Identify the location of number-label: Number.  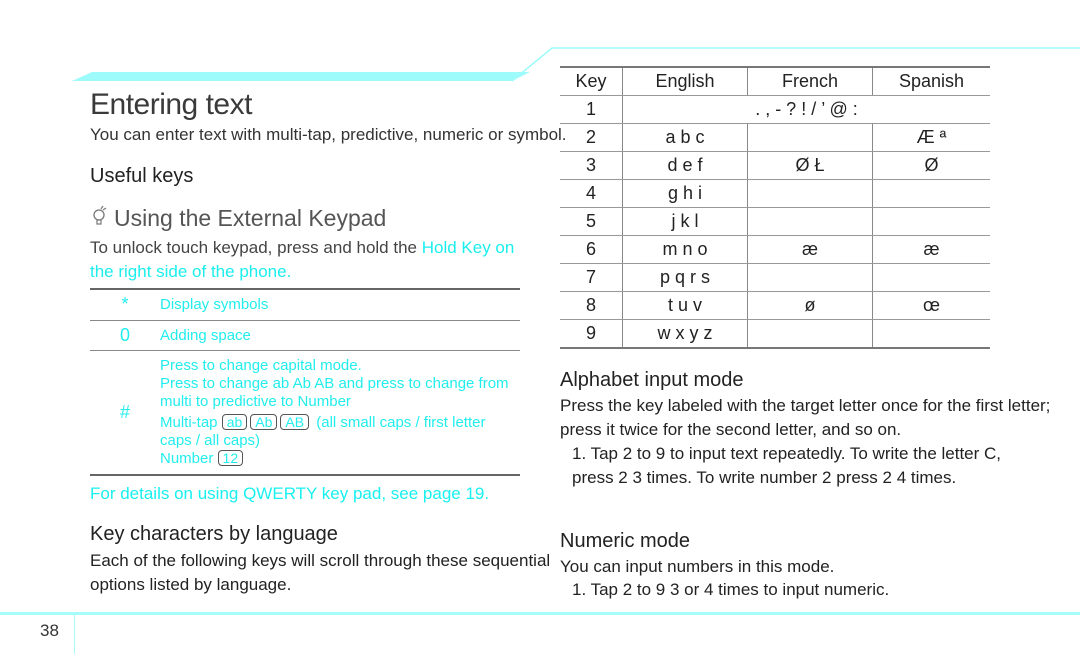
(187, 458).